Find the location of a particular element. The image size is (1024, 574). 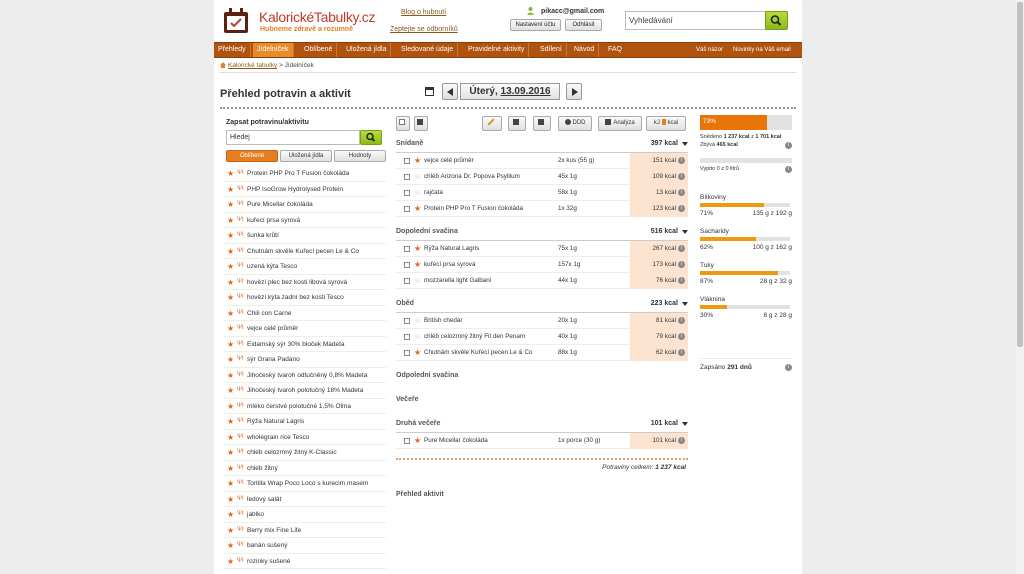

tab-oblibene: Oblíbené is located at coordinates (252, 156).